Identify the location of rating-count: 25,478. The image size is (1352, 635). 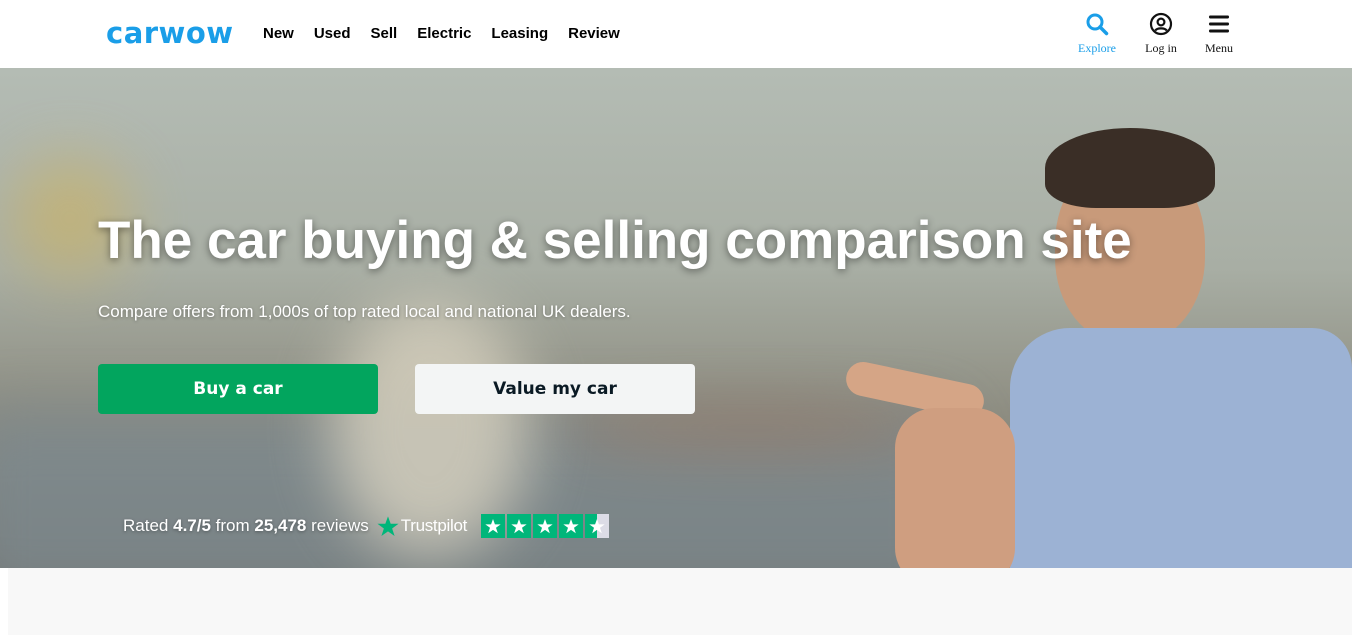
(280, 525).